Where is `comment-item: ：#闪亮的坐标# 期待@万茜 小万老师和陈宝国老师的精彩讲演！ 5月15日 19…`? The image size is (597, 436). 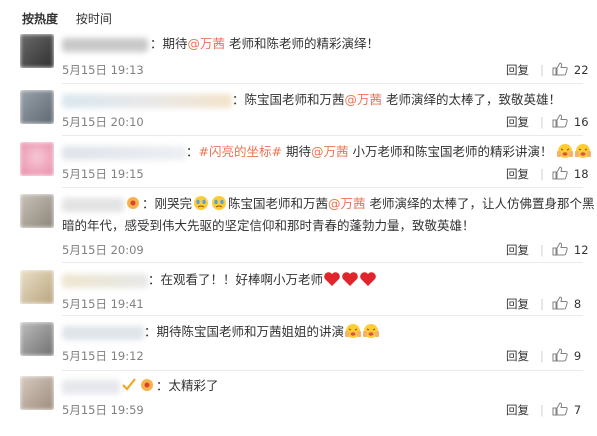 comment-item: ：#闪亮的坐标# 期待@万茜 小万老师和陈宝国老师的精彩讲演！ 5月15日 19… is located at coordinates (298, 164).